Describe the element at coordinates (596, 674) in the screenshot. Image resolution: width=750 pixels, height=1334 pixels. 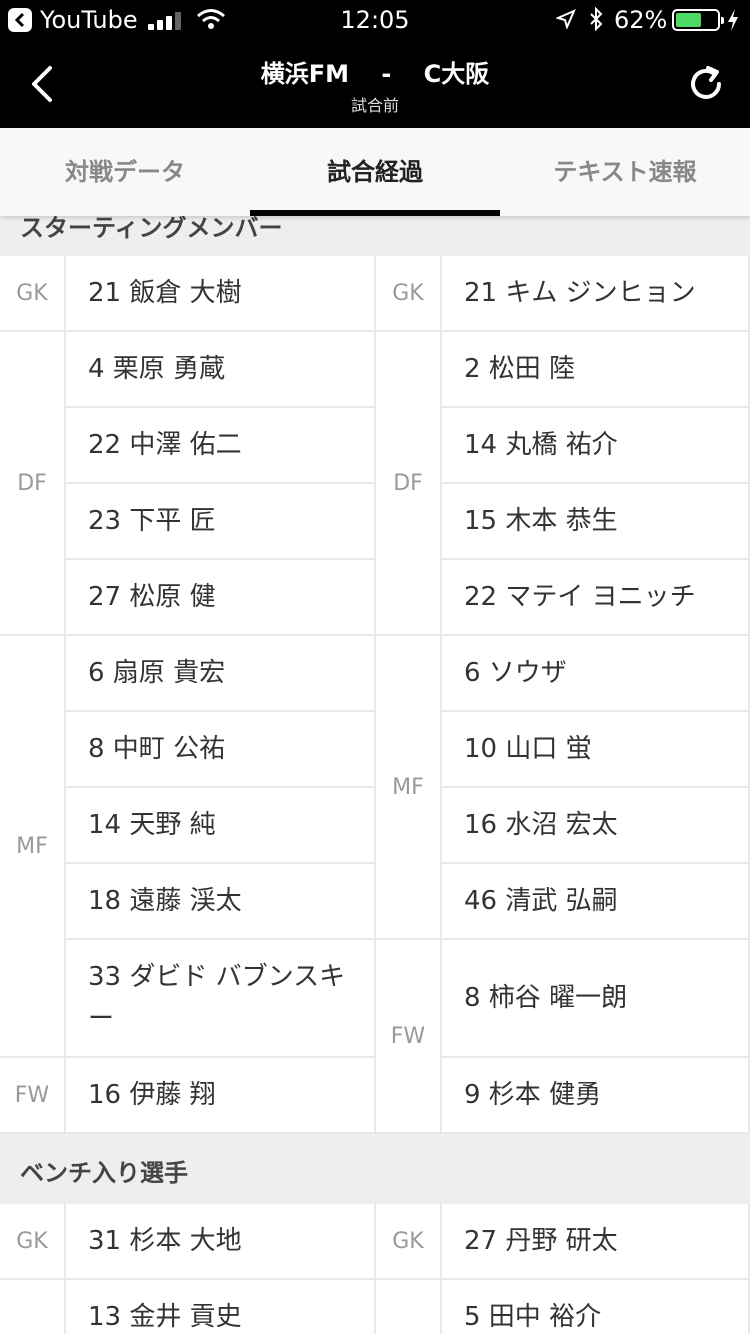
I see `away-player-name: 6 ソウザ` at that location.